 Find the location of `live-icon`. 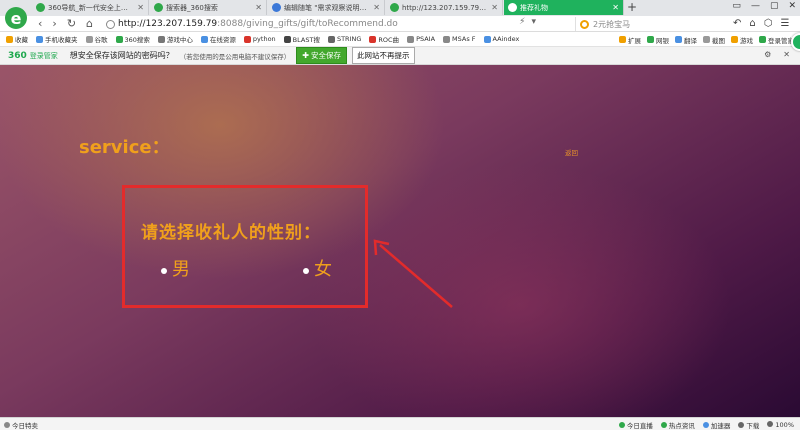

live-icon is located at coordinates (621, 425).